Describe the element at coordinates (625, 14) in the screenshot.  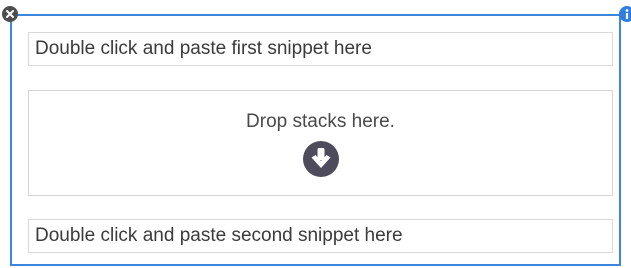
I see `info-icon` at that location.